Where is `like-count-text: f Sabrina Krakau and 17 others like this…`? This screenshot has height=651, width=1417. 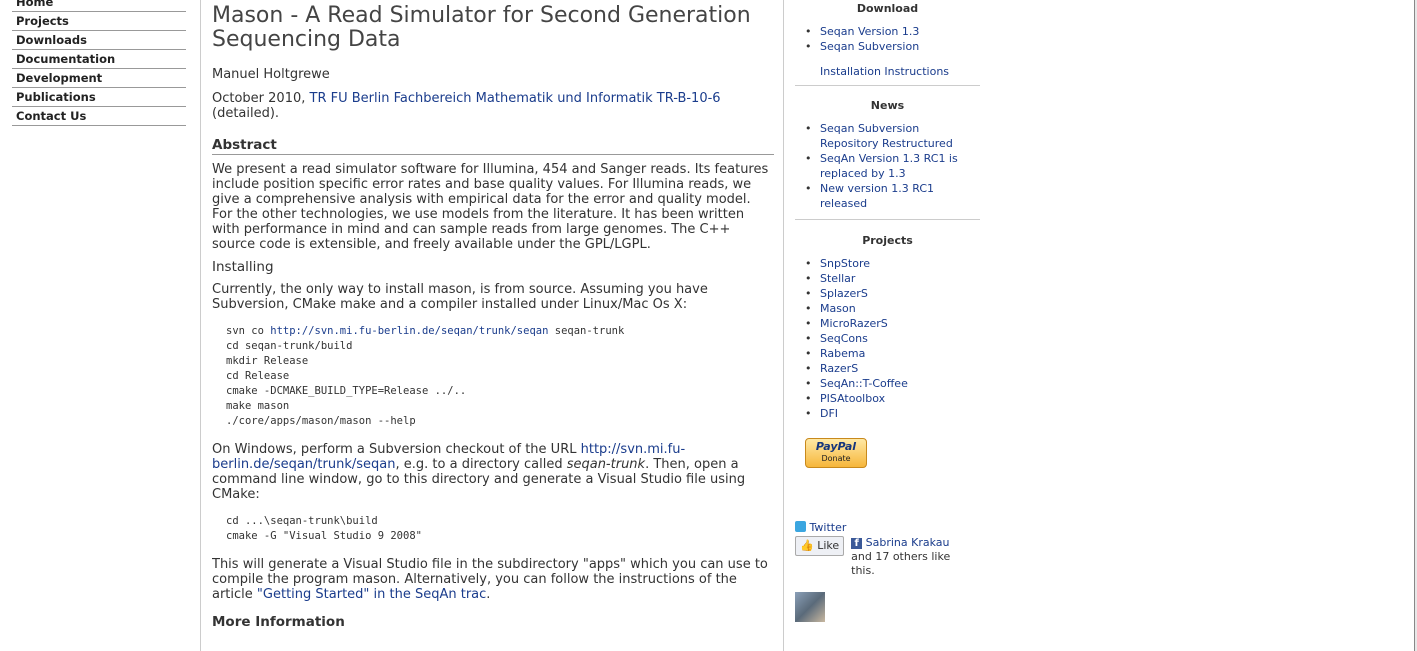 like-count-text: f Sabrina Krakau and 17 others like this… is located at coordinates (910, 557).